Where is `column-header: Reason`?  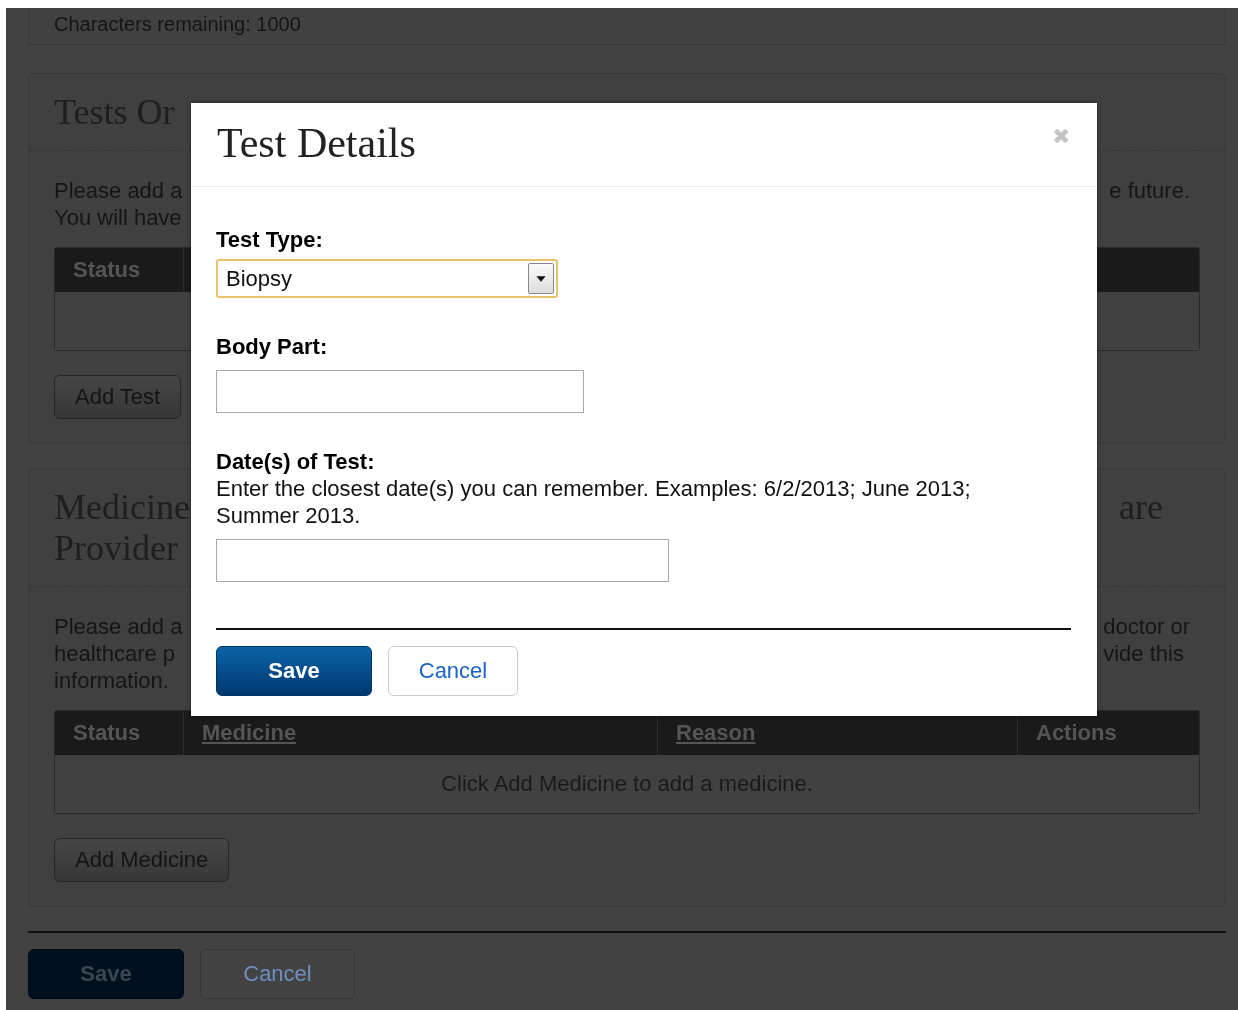
column-header: Reason is located at coordinates (716, 733).